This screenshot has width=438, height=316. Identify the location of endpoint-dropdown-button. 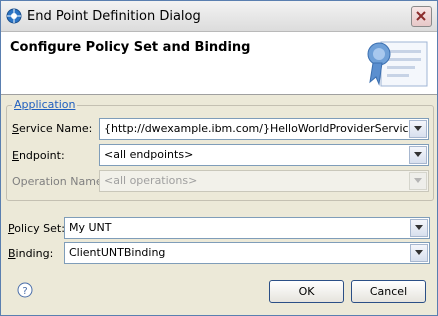
(418, 155).